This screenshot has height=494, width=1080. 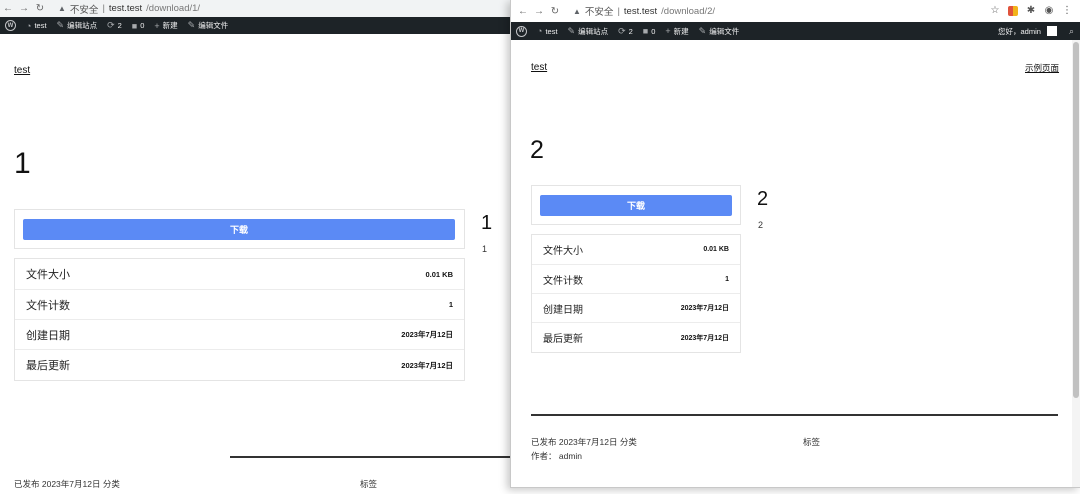 I want to click on url-path: /download/1/, so click(x=173, y=8).